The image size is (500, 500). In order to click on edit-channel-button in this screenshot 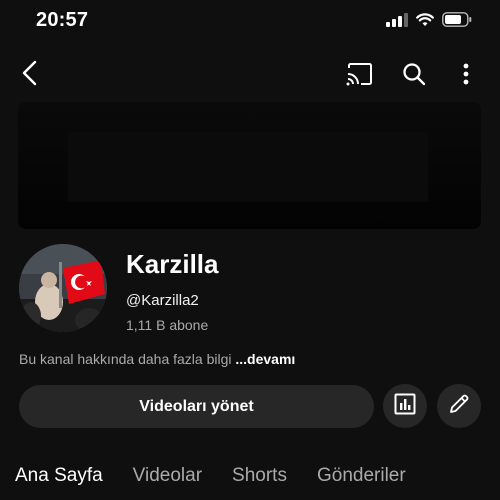, I will do `click(459, 406)`.